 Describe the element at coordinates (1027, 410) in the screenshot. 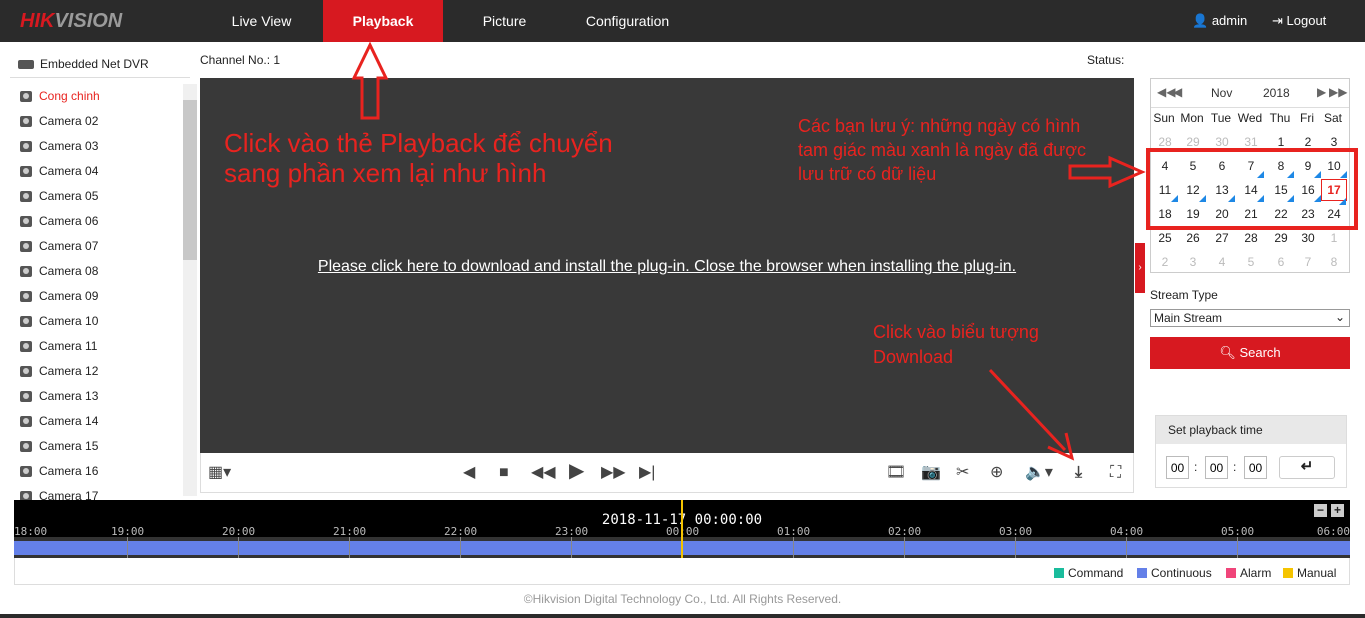

I see `arrow-download` at that location.